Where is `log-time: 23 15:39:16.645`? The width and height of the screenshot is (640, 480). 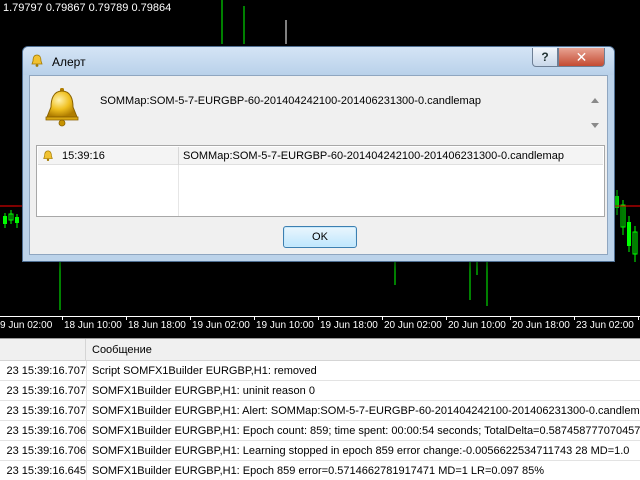 log-time: 23 15:39:16.645 is located at coordinates (46, 471).